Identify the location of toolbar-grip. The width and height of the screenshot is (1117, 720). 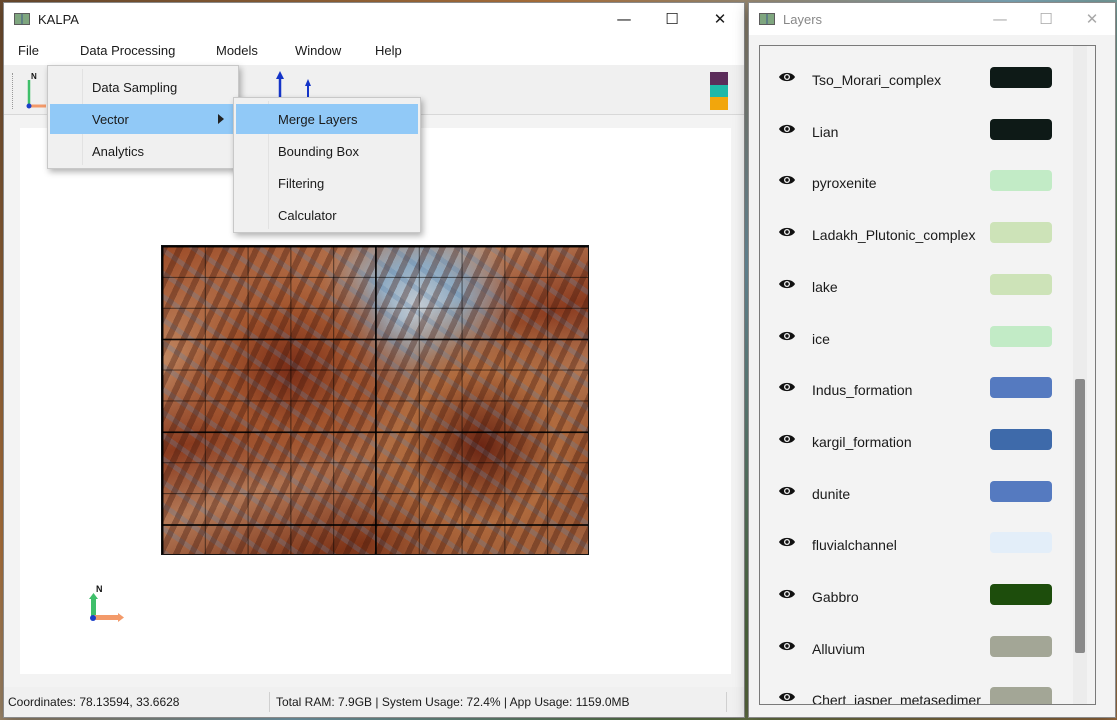
(13, 91).